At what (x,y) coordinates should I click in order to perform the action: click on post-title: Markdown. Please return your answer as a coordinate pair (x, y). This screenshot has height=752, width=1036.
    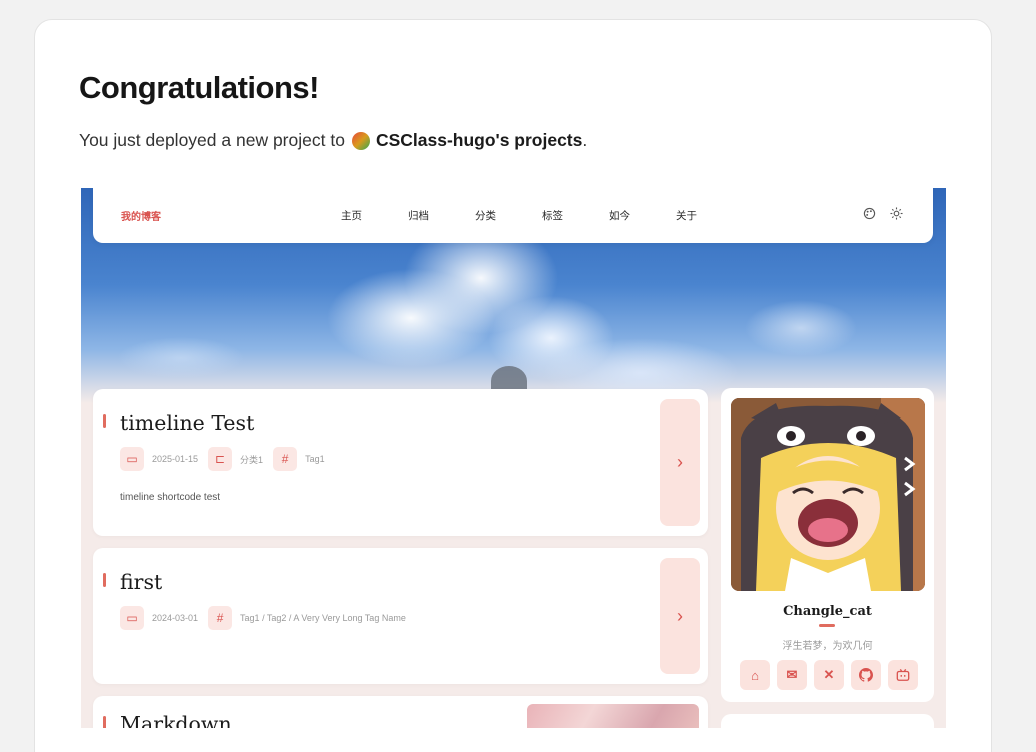
    Looking at the image, I should click on (176, 720).